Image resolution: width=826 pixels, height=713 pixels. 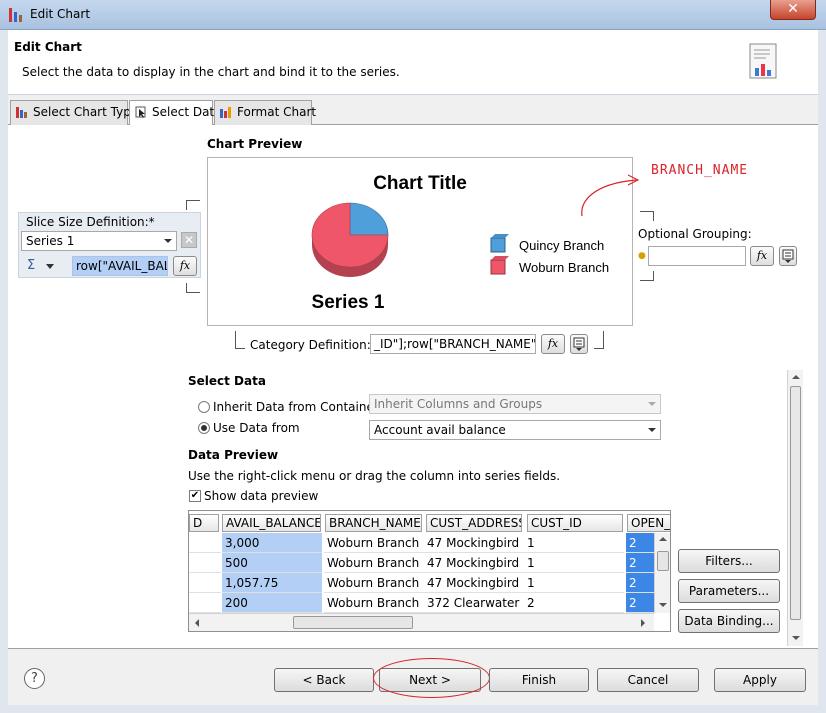 I want to click on use-data-radio, so click(x=204, y=428).